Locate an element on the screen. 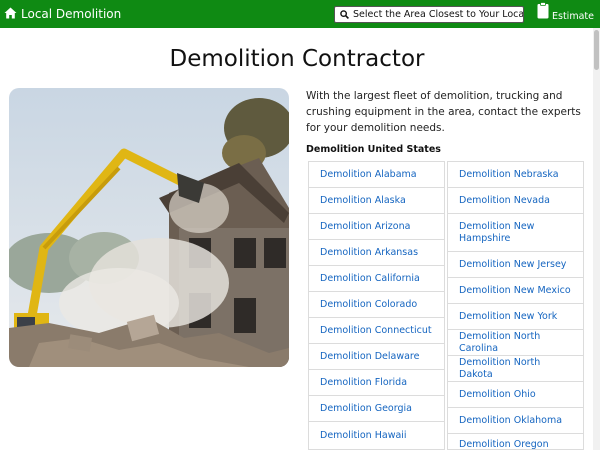  estimate-link: Estimate is located at coordinates (565, 12).